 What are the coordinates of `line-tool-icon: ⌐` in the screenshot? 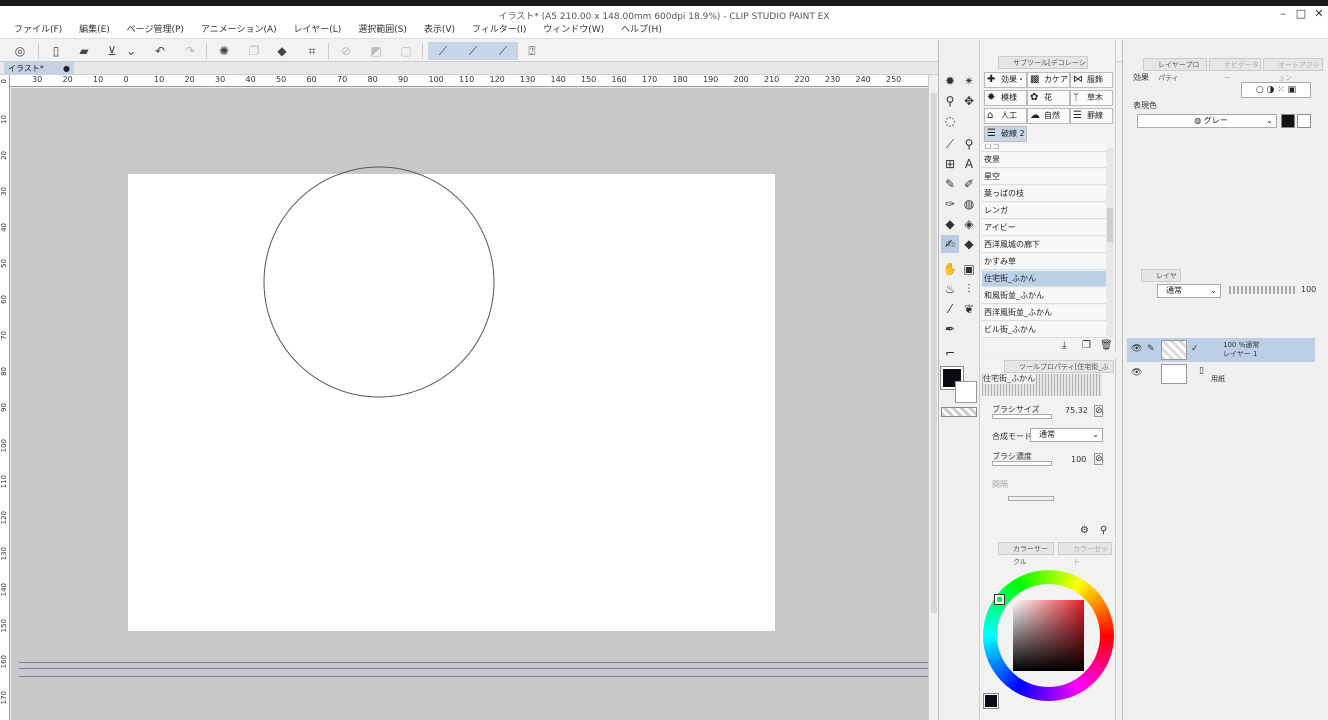 It's located at (950, 353).